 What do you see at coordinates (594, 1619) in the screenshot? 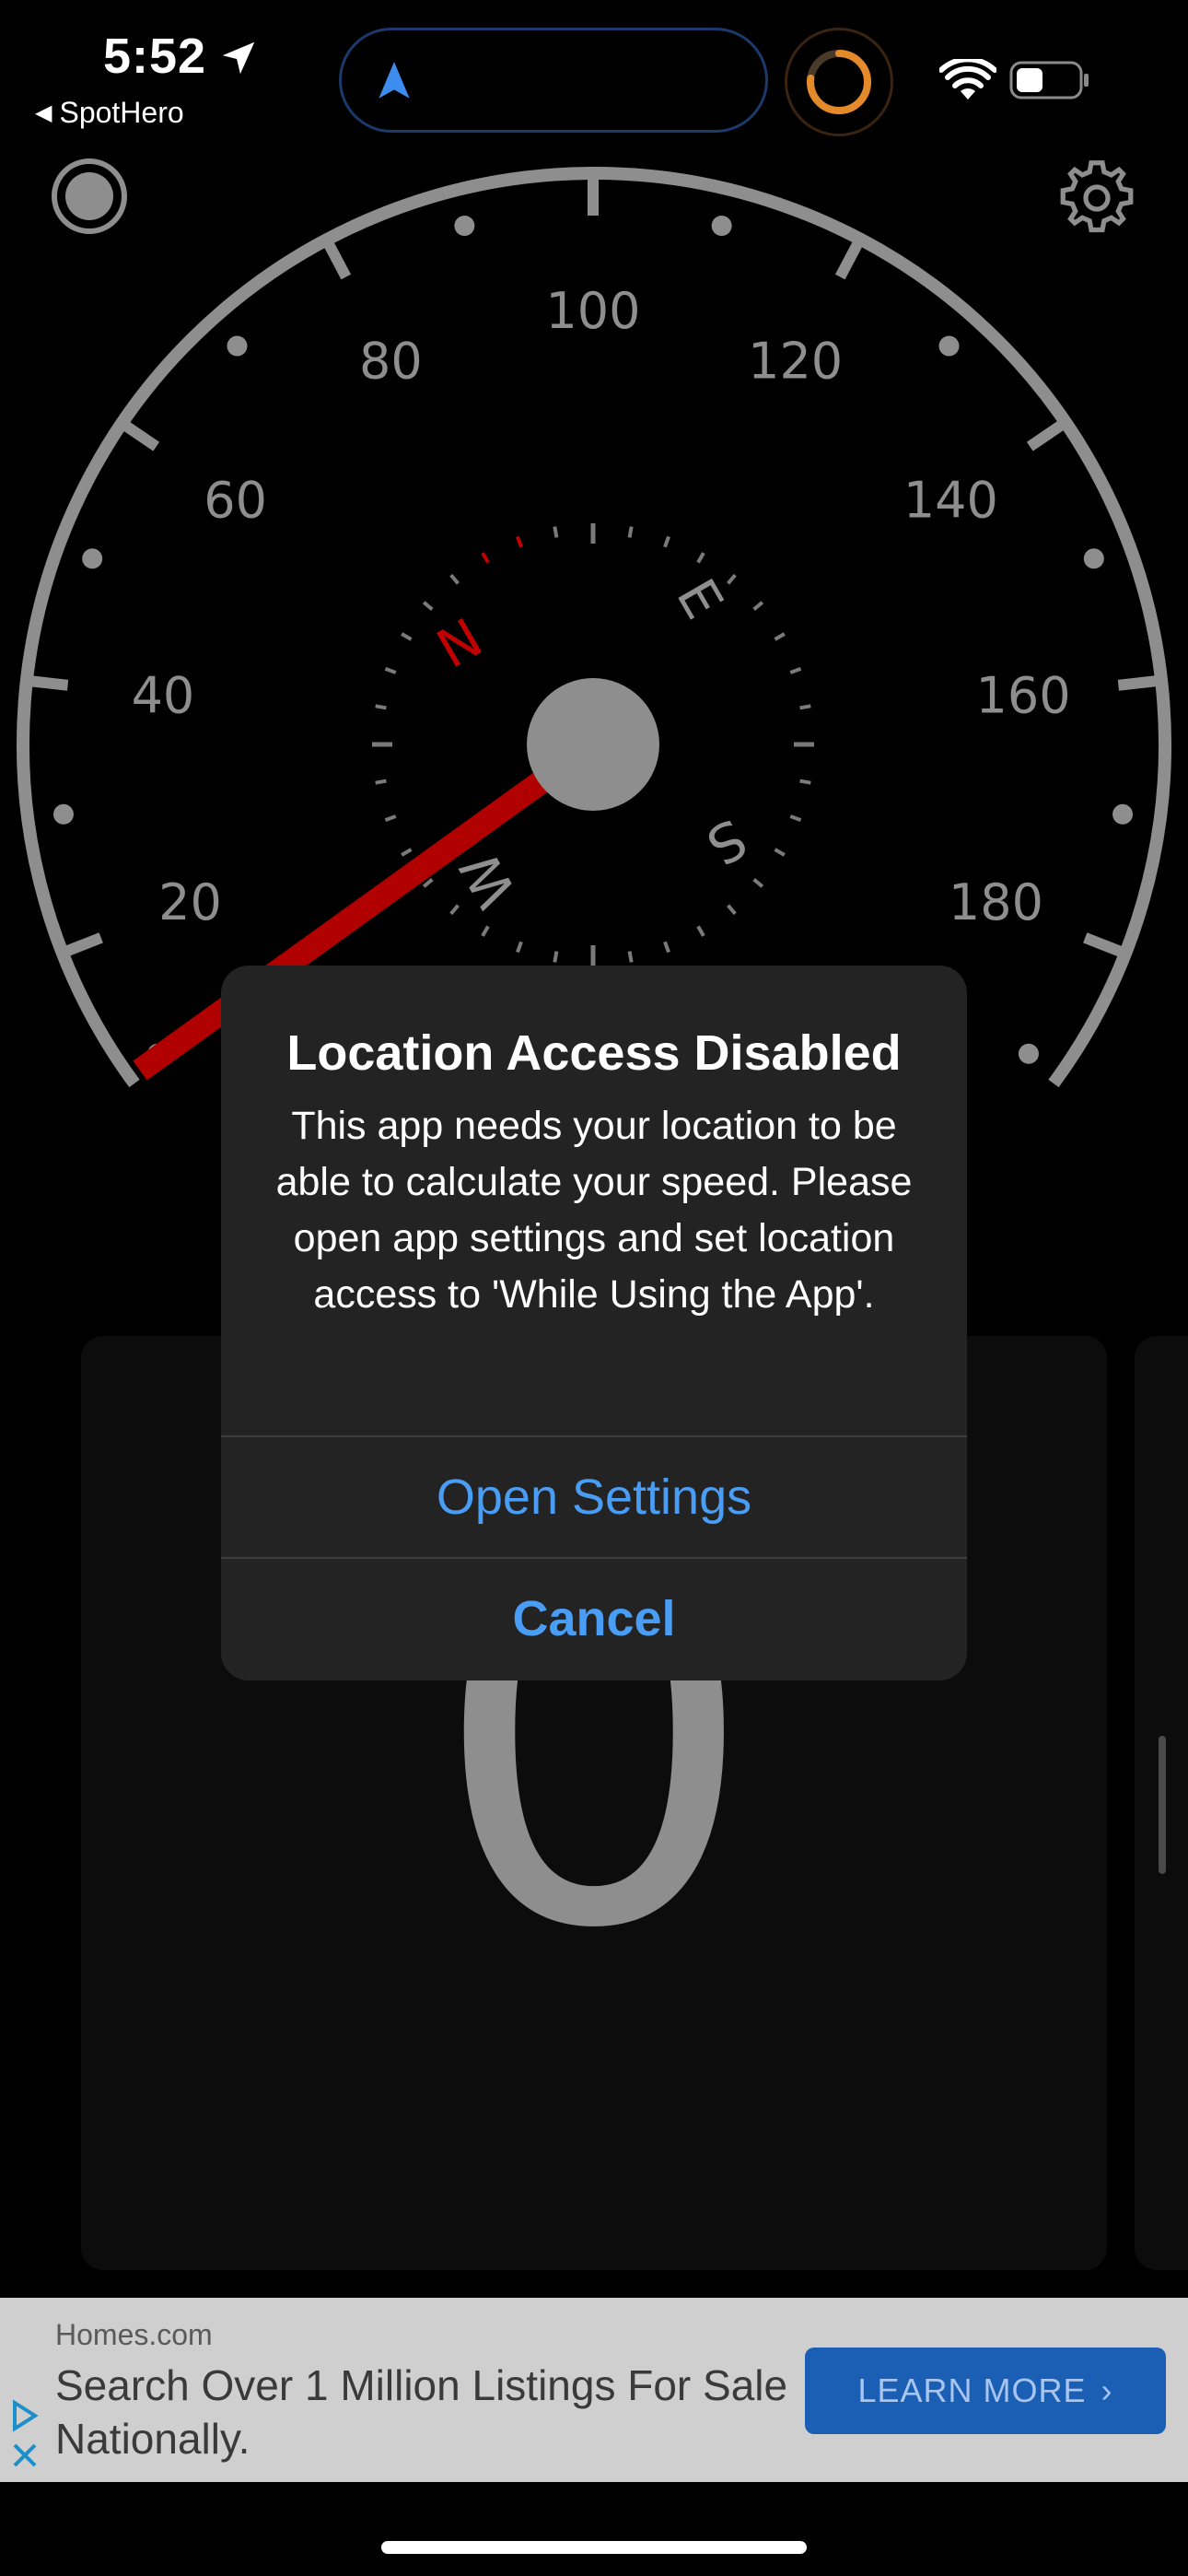
I see `cancel-button: Cancel` at bounding box center [594, 1619].